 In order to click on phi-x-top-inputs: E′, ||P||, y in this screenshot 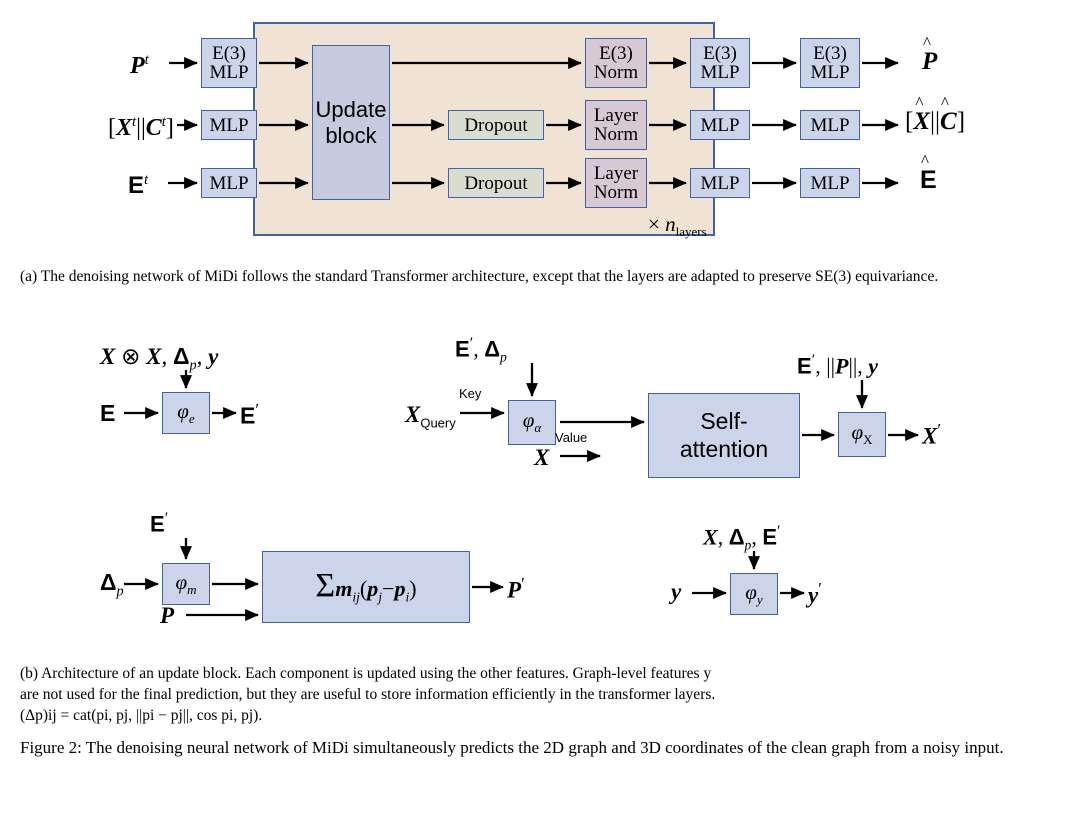, I will do `click(838, 365)`.